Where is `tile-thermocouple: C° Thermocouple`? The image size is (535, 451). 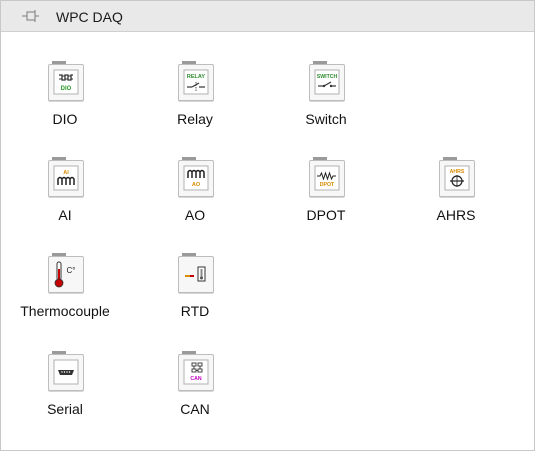
tile-thermocouple: C° Thermocouple is located at coordinates (65, 293).